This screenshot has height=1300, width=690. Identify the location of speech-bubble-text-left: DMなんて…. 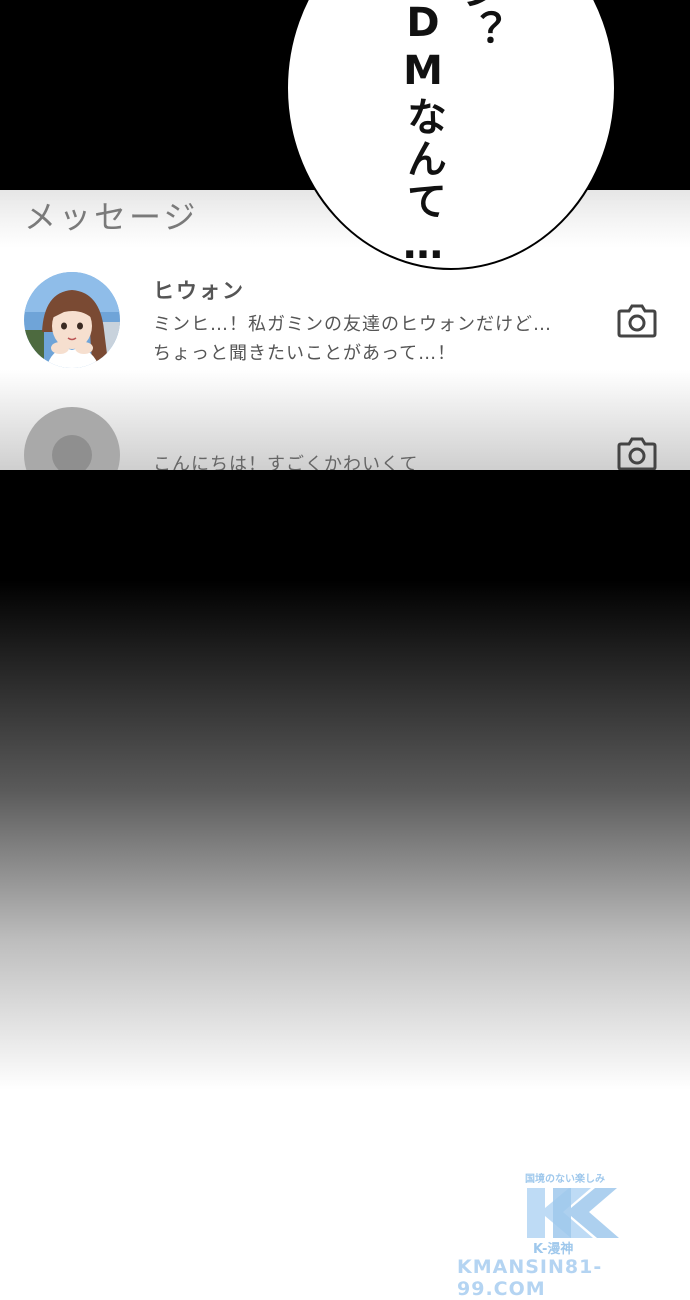
(423, 135).